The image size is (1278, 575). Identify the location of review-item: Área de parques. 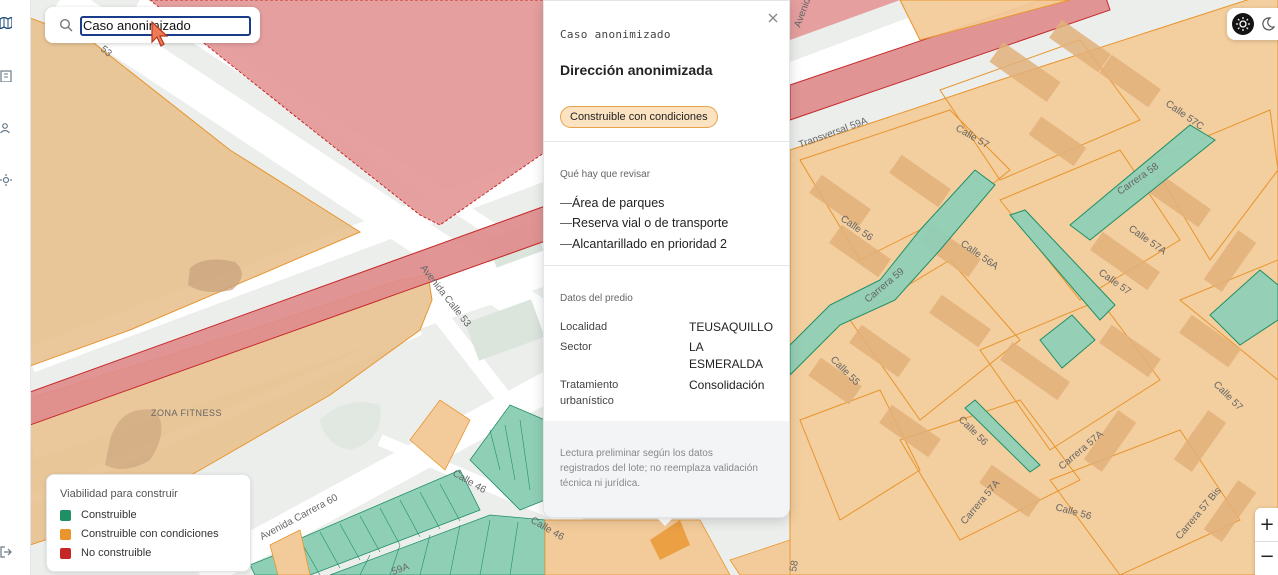
(612, 203).